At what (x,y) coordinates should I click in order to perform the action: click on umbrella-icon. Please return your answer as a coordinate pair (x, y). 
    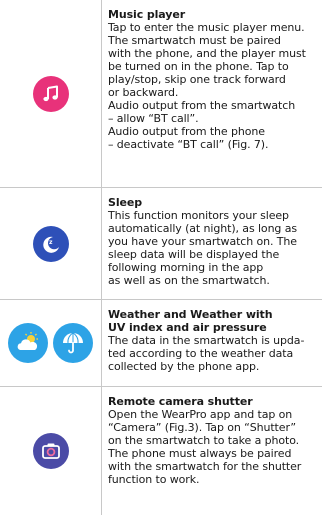
    Looking at the image, I should click on (73, 343).